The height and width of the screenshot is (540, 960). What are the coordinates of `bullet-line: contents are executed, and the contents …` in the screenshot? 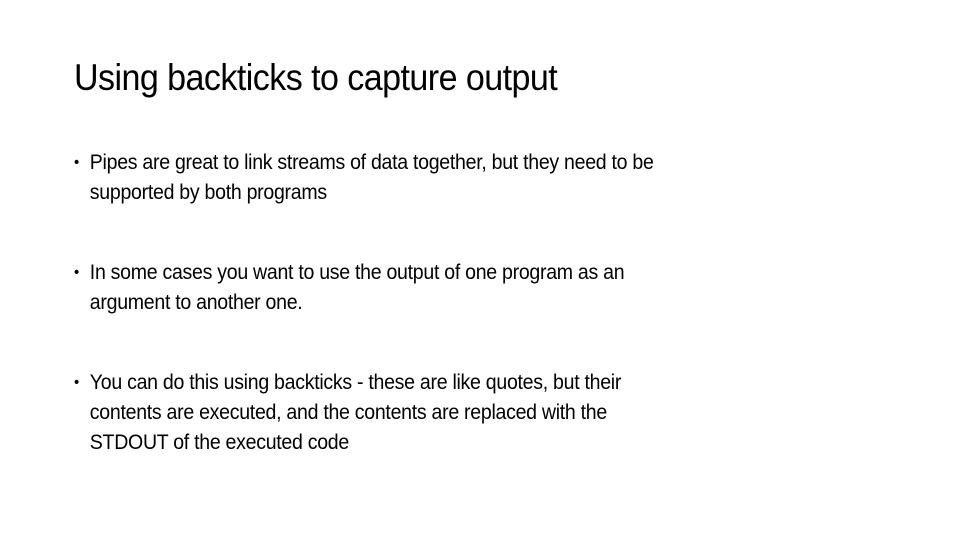 It's located at (348, 412).